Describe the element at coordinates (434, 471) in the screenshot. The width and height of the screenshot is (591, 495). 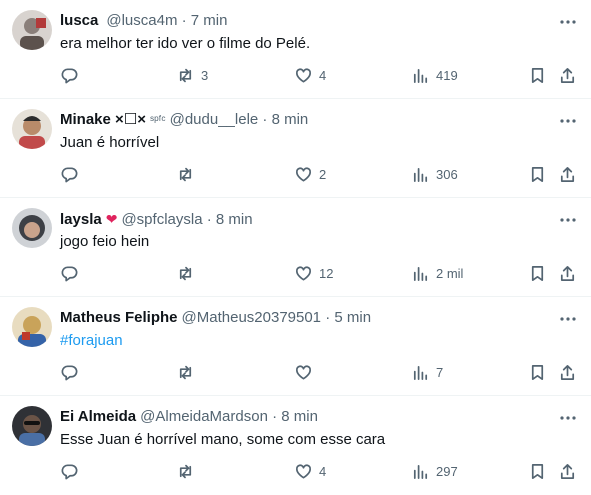
I see `views-button: 297` at that location.